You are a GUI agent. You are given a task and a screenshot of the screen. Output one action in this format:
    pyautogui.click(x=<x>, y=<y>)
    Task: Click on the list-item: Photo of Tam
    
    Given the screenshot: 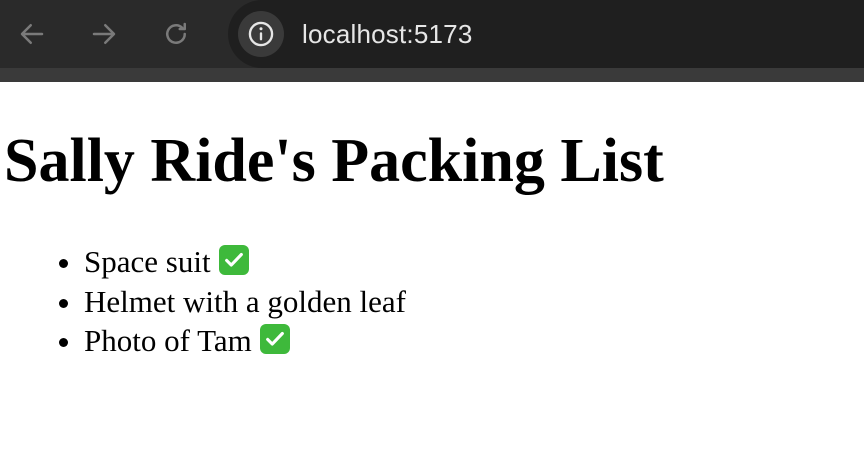 What is the action you would take?
    pyautogui.click(x=245, y=341)
    